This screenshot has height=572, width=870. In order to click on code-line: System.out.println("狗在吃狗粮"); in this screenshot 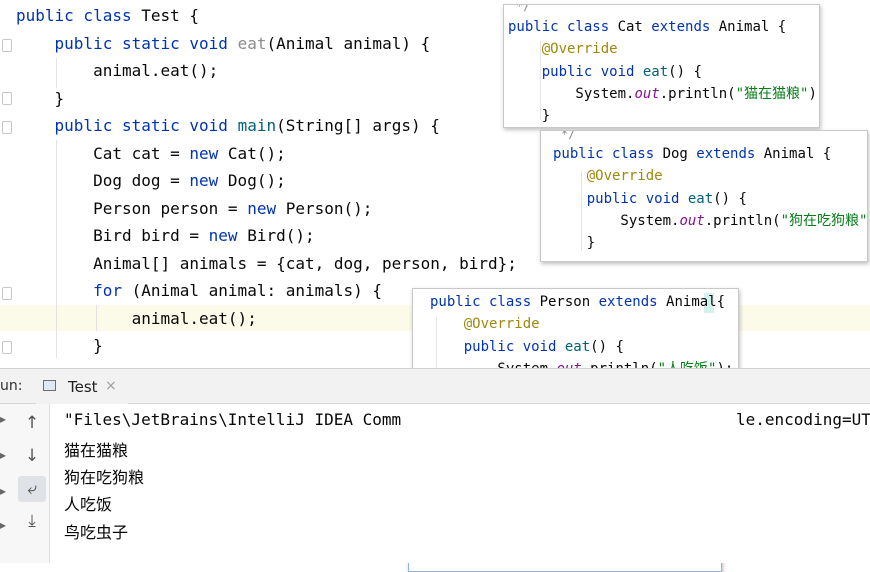, I will do `click(710, 220)`.